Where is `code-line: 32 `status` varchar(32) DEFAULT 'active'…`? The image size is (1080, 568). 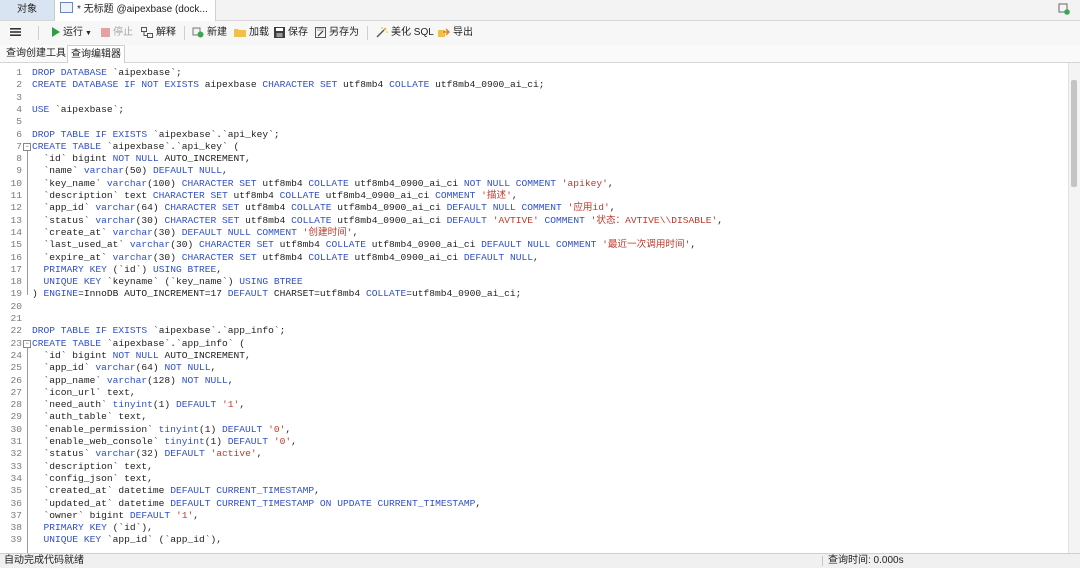 code-line: 32 `status` varchar(32) DEFAULT 'active'… is located at coordinates (534, 454).